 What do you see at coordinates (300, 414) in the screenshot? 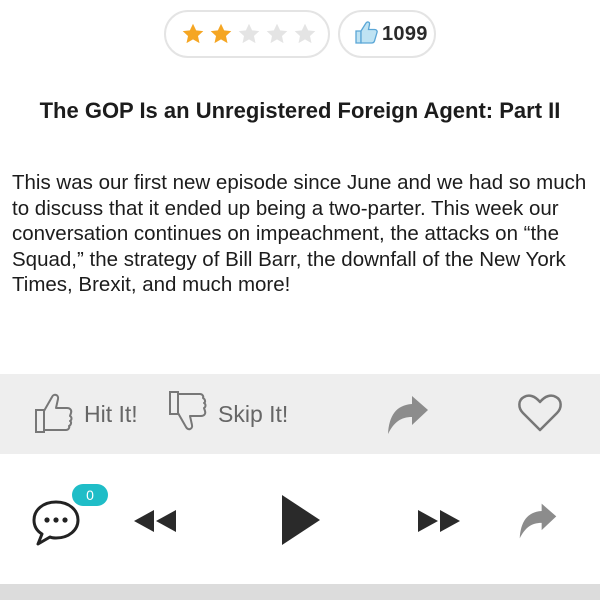
I see `action-bar: Hit It! Skip It!` at bounding box center [300, 414].